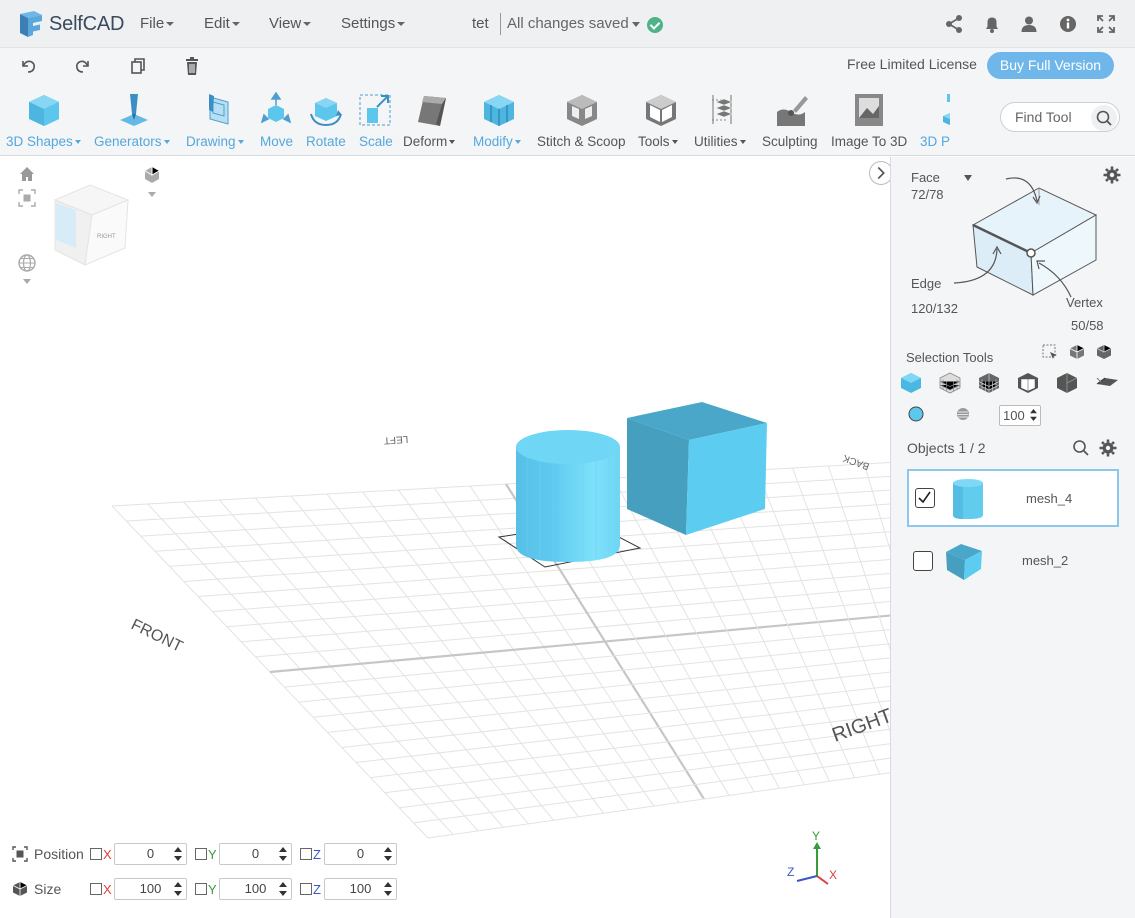  What do you see at coordinates (28, 66) in the screenshot?
I see `undo-icon` at bounding box center [28, 66].